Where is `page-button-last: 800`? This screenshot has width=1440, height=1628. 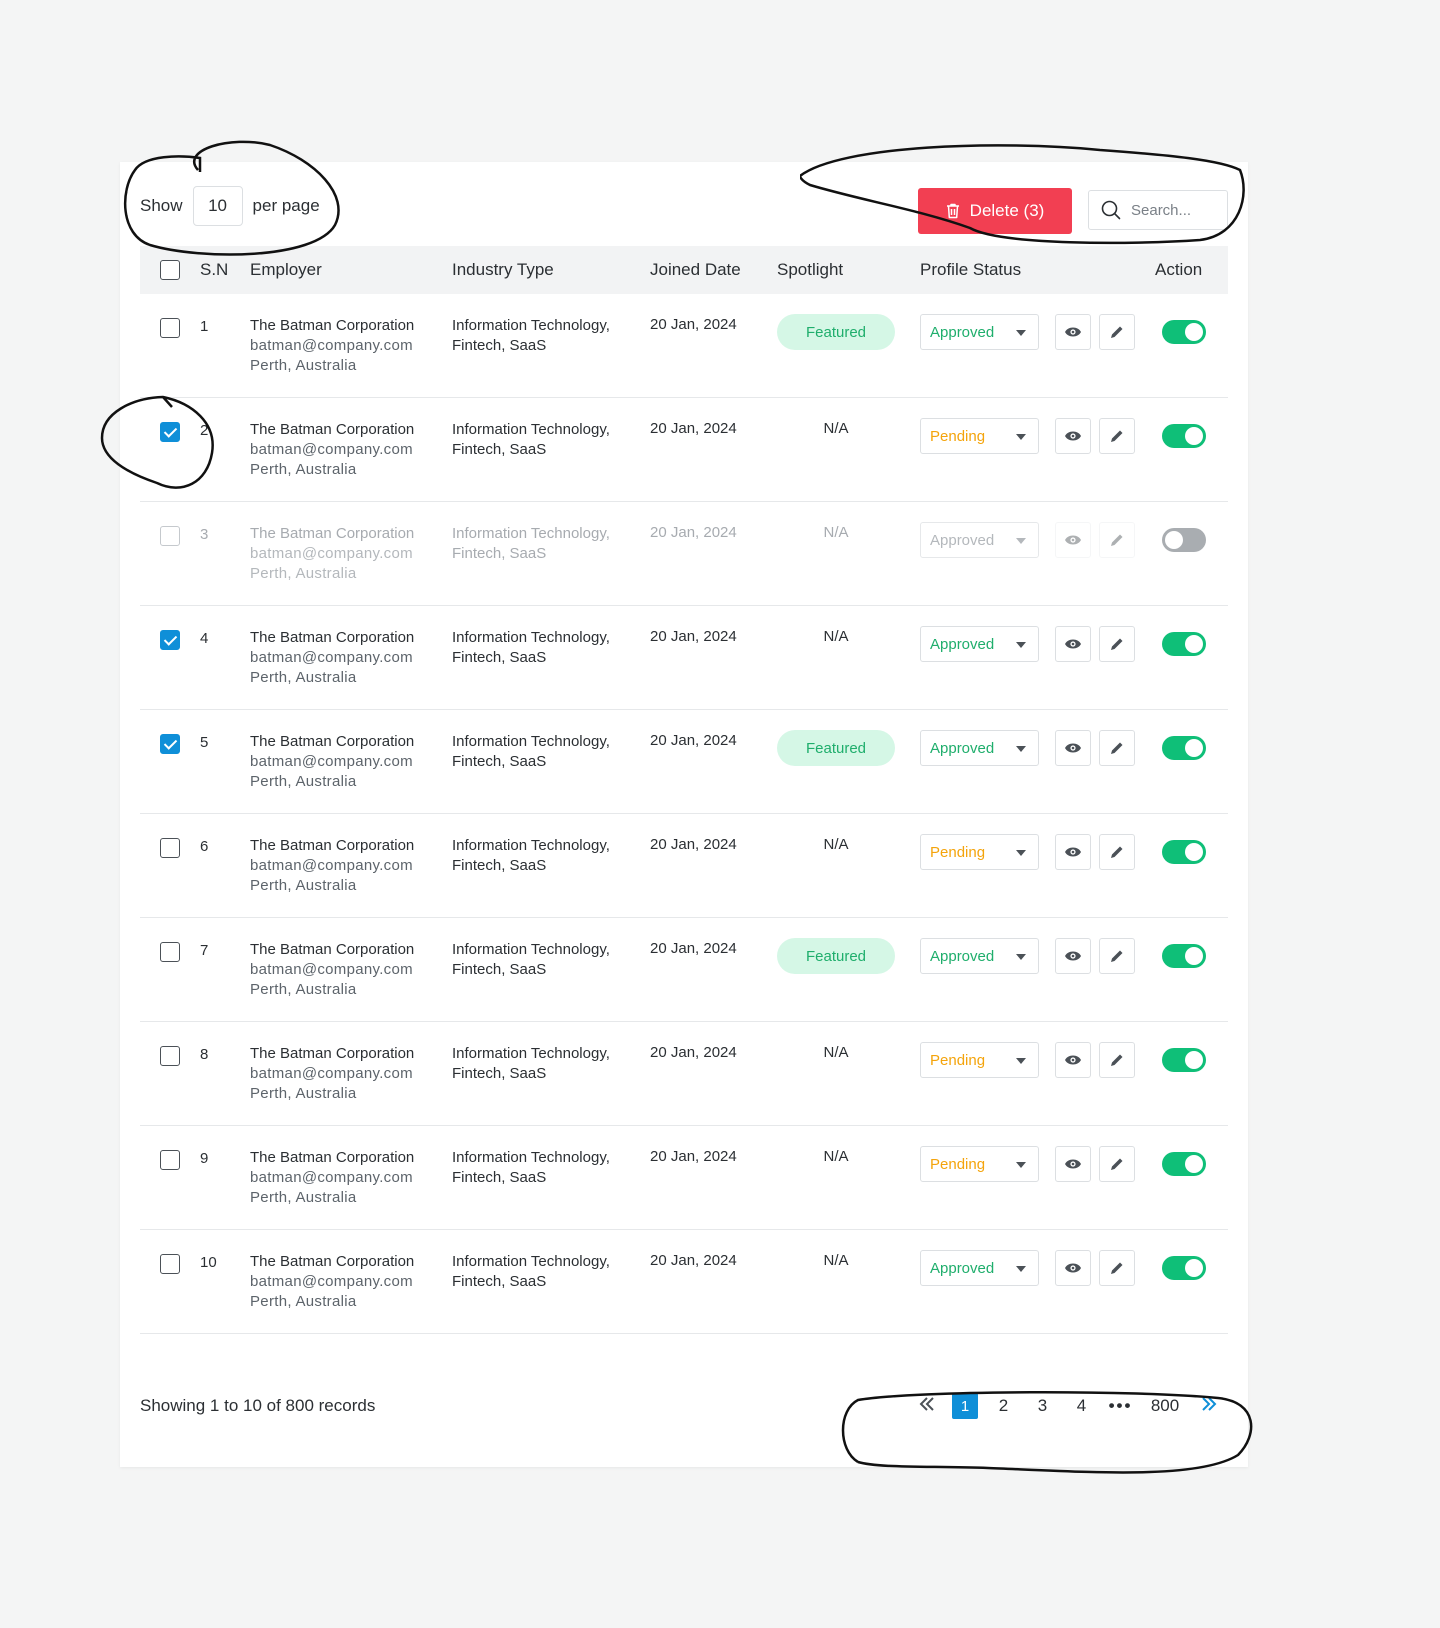 page-button-last: 800 is located at coordinates (1165, 1406).